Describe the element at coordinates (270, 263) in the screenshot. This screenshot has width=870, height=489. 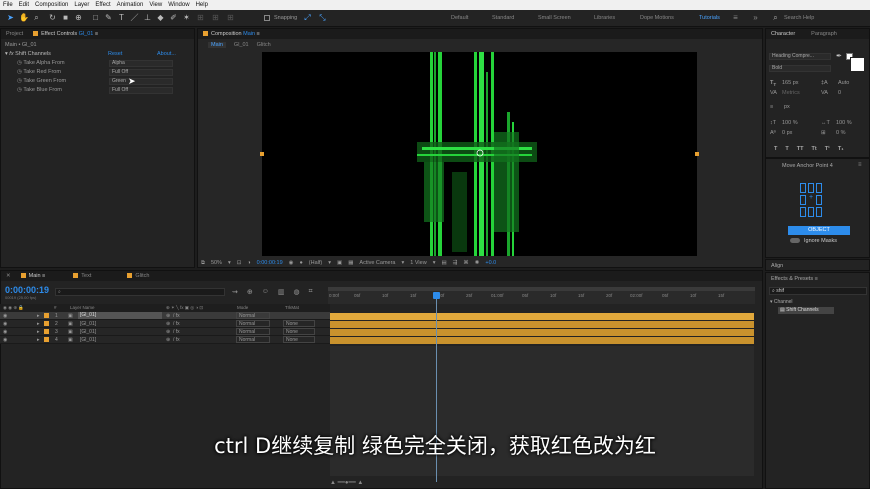
I see `viewer-timecode: 0:00:00:19` at that location.